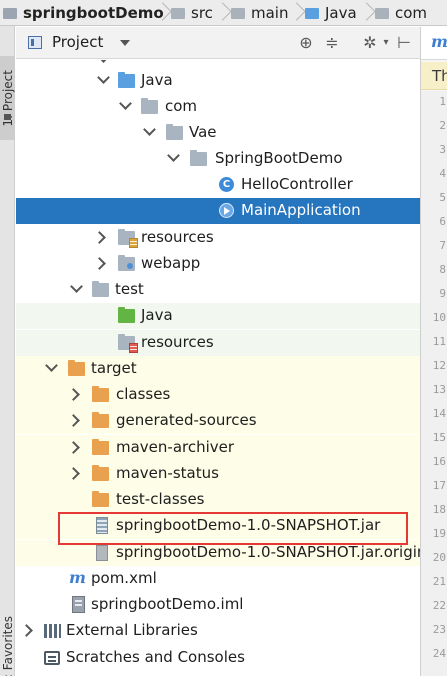 Image resolution: width=447 pixels, height=676 pixels. I want to click on breadcrumb-com: com, so click(401, 13).